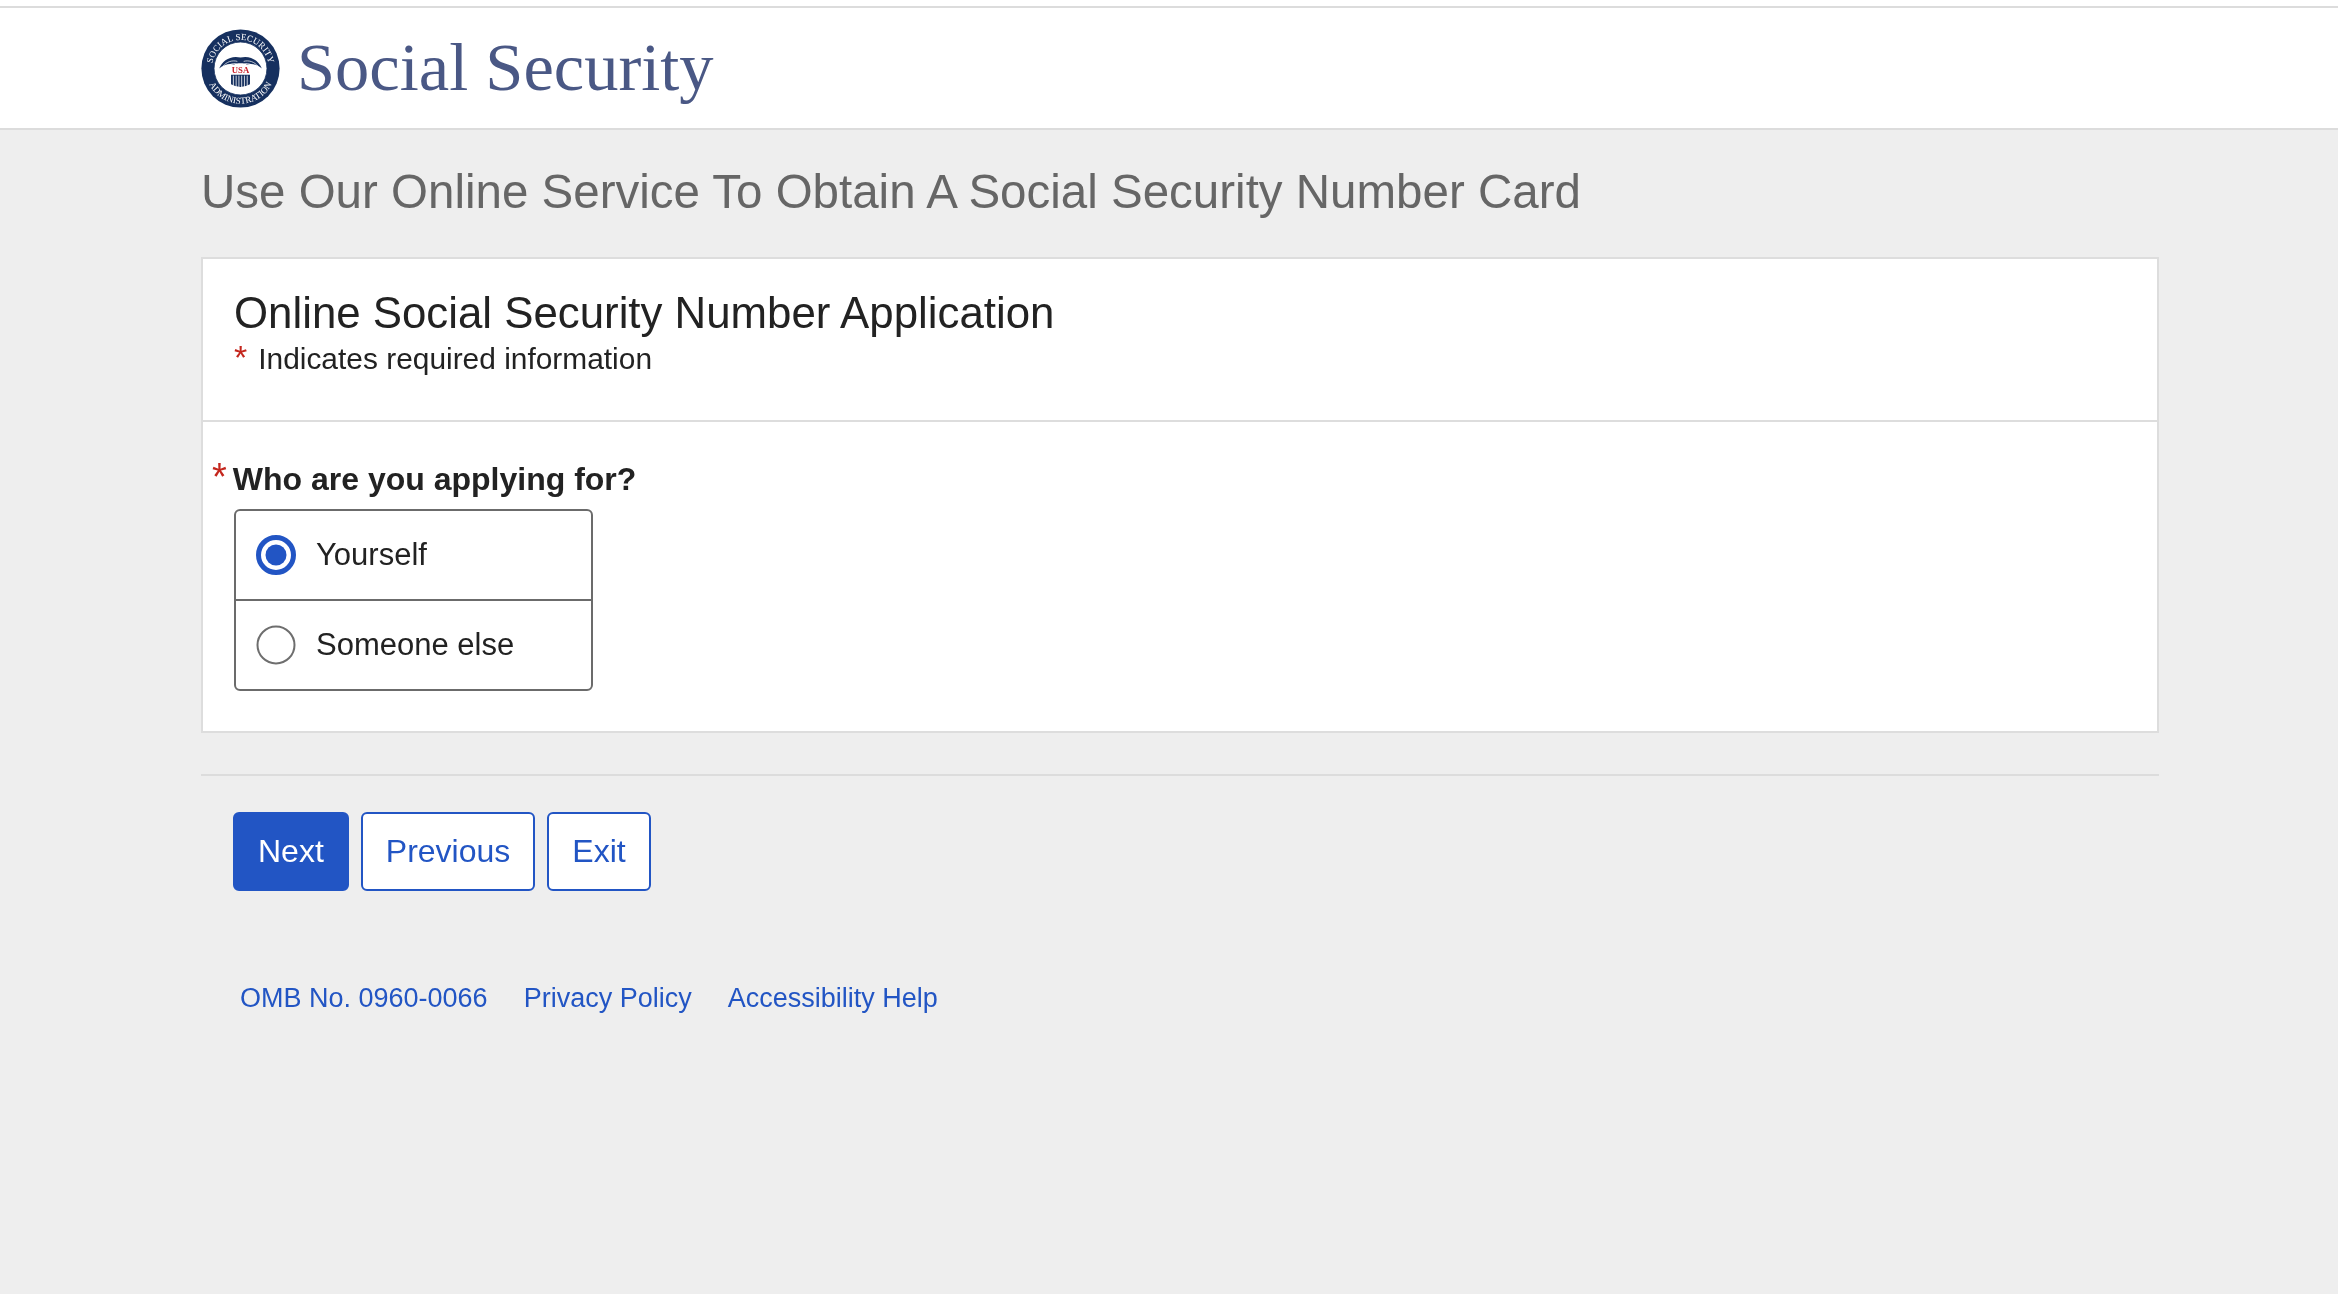  I want to click on footer-link: OMB No. 0960-0066, so click(364, 998).